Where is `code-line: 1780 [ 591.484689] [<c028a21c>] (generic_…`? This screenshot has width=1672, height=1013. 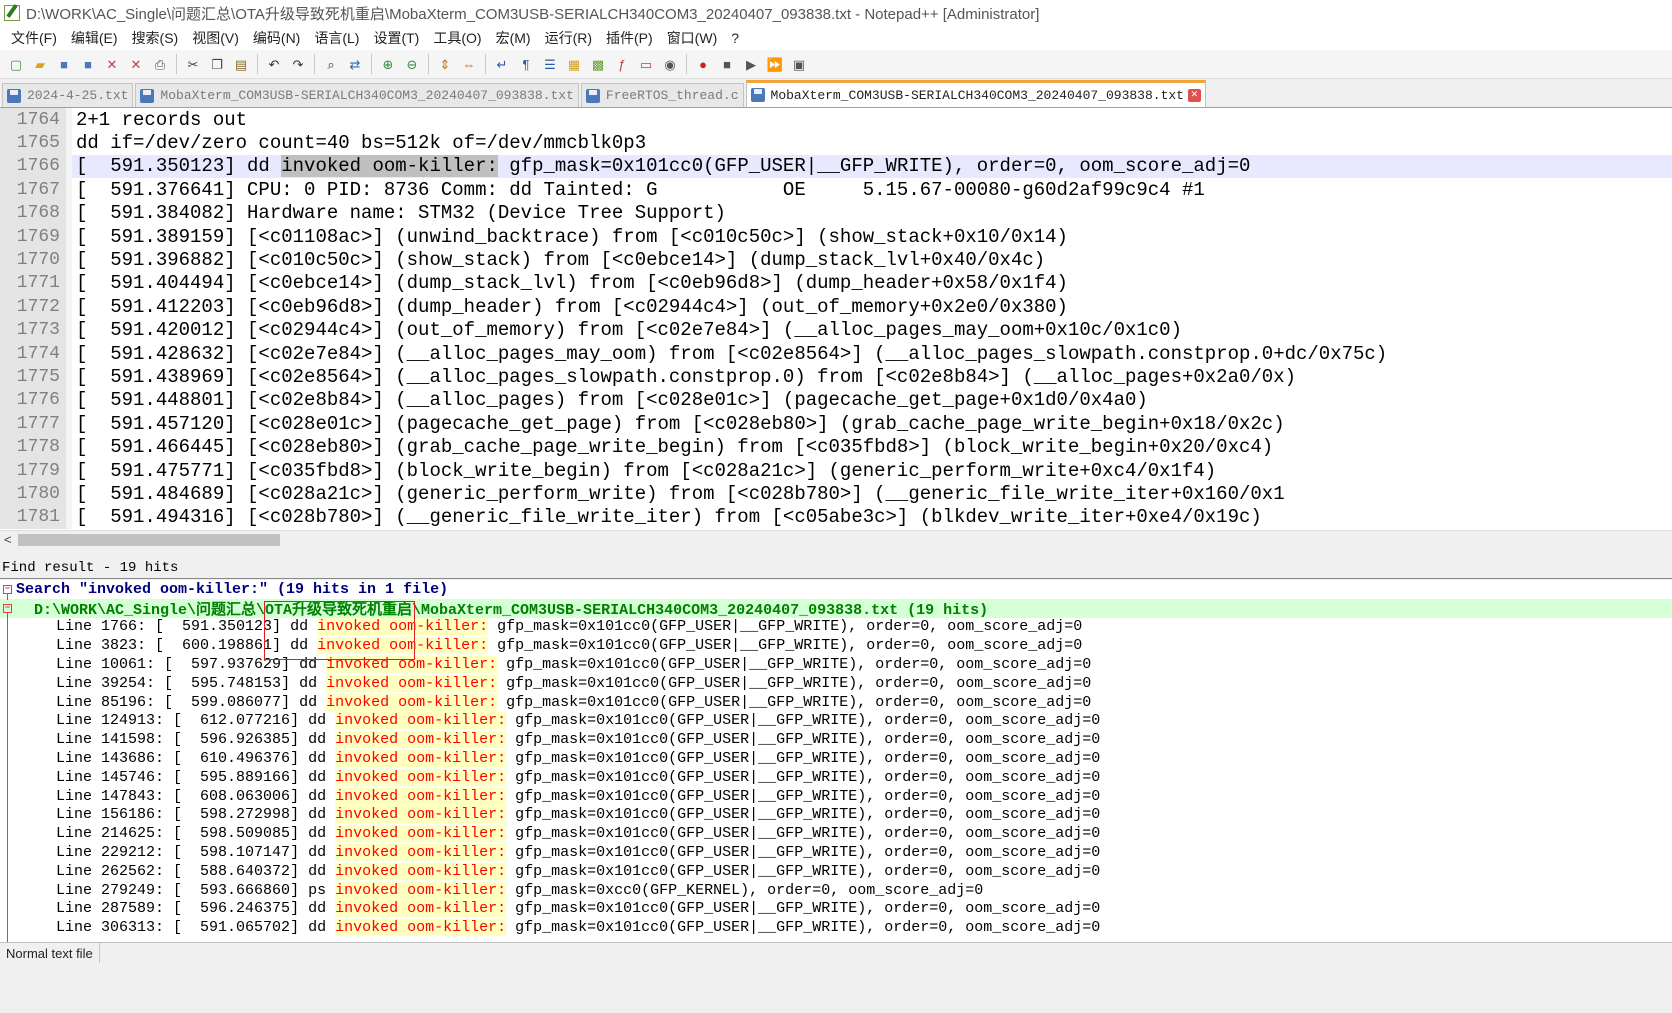
code-line: 1780 [ 591.484689] [<c028a21c>] (generic_… is located at coordinates (836, 494).